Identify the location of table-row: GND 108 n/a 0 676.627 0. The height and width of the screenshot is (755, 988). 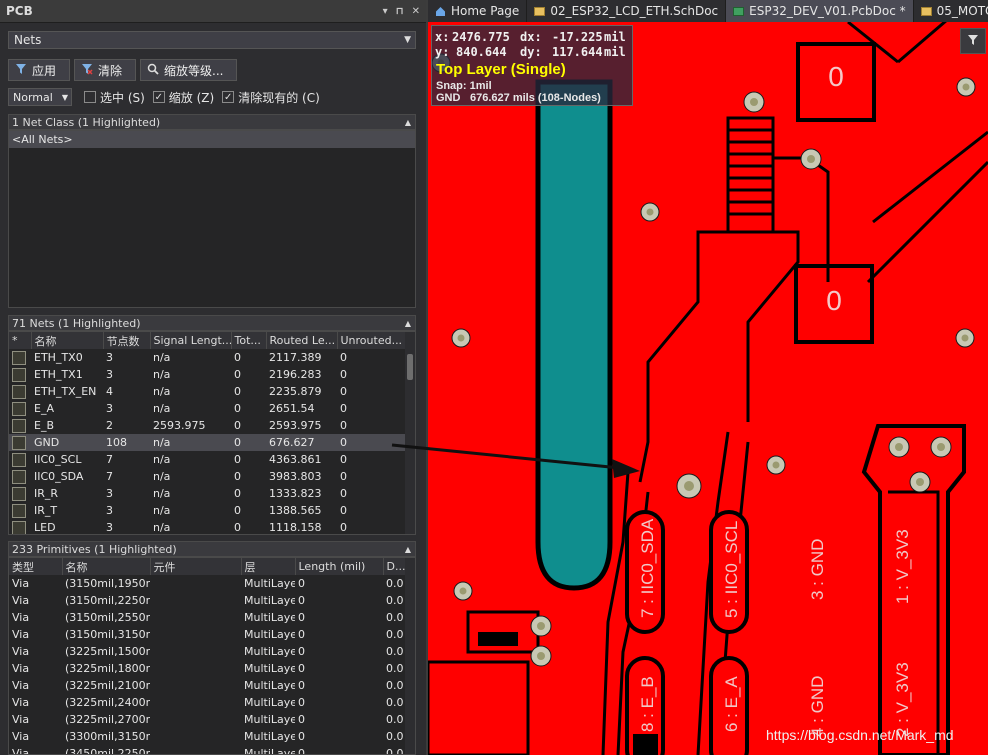
(208, 442).